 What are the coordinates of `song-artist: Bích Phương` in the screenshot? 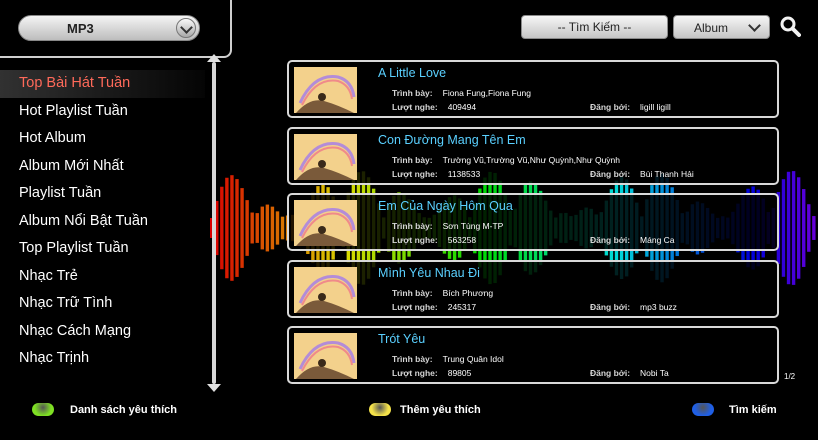 It's located at (468, 292).